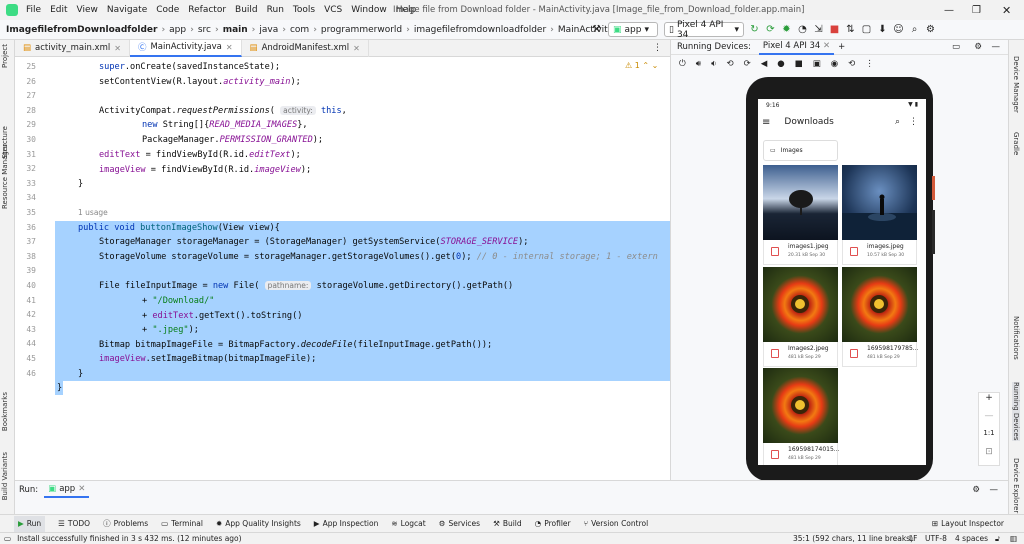  I want to click on power-icon: ⏻, so click(682, 64).